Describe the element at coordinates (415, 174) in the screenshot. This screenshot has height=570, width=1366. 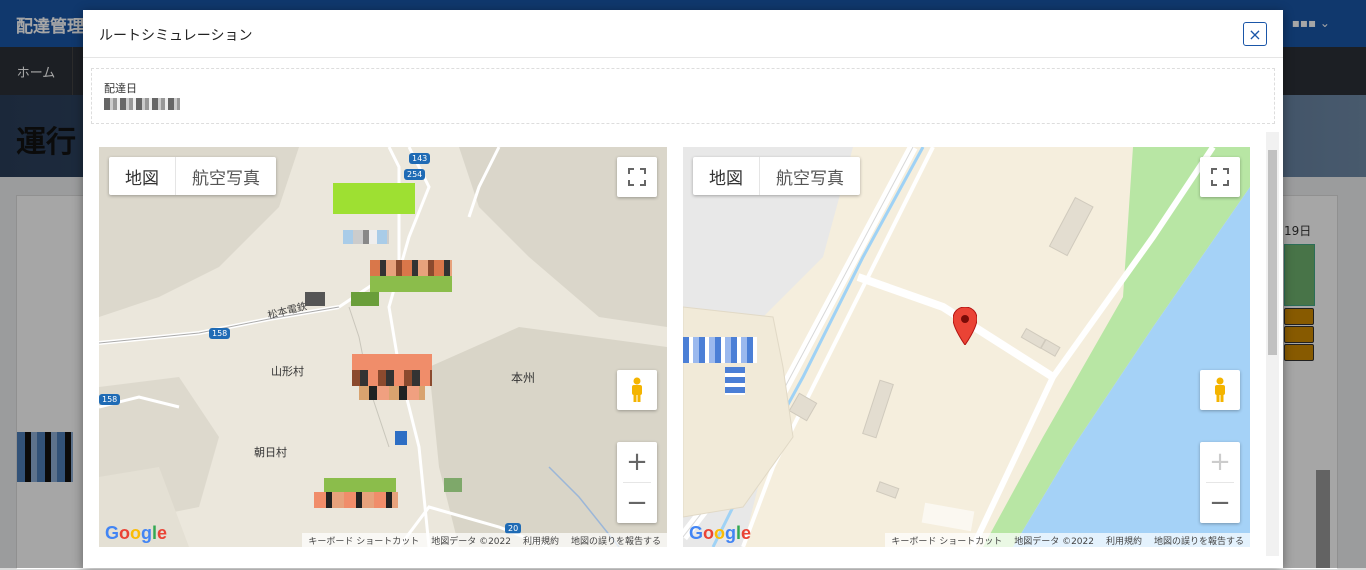
I see `road-shield: 254` at that location.